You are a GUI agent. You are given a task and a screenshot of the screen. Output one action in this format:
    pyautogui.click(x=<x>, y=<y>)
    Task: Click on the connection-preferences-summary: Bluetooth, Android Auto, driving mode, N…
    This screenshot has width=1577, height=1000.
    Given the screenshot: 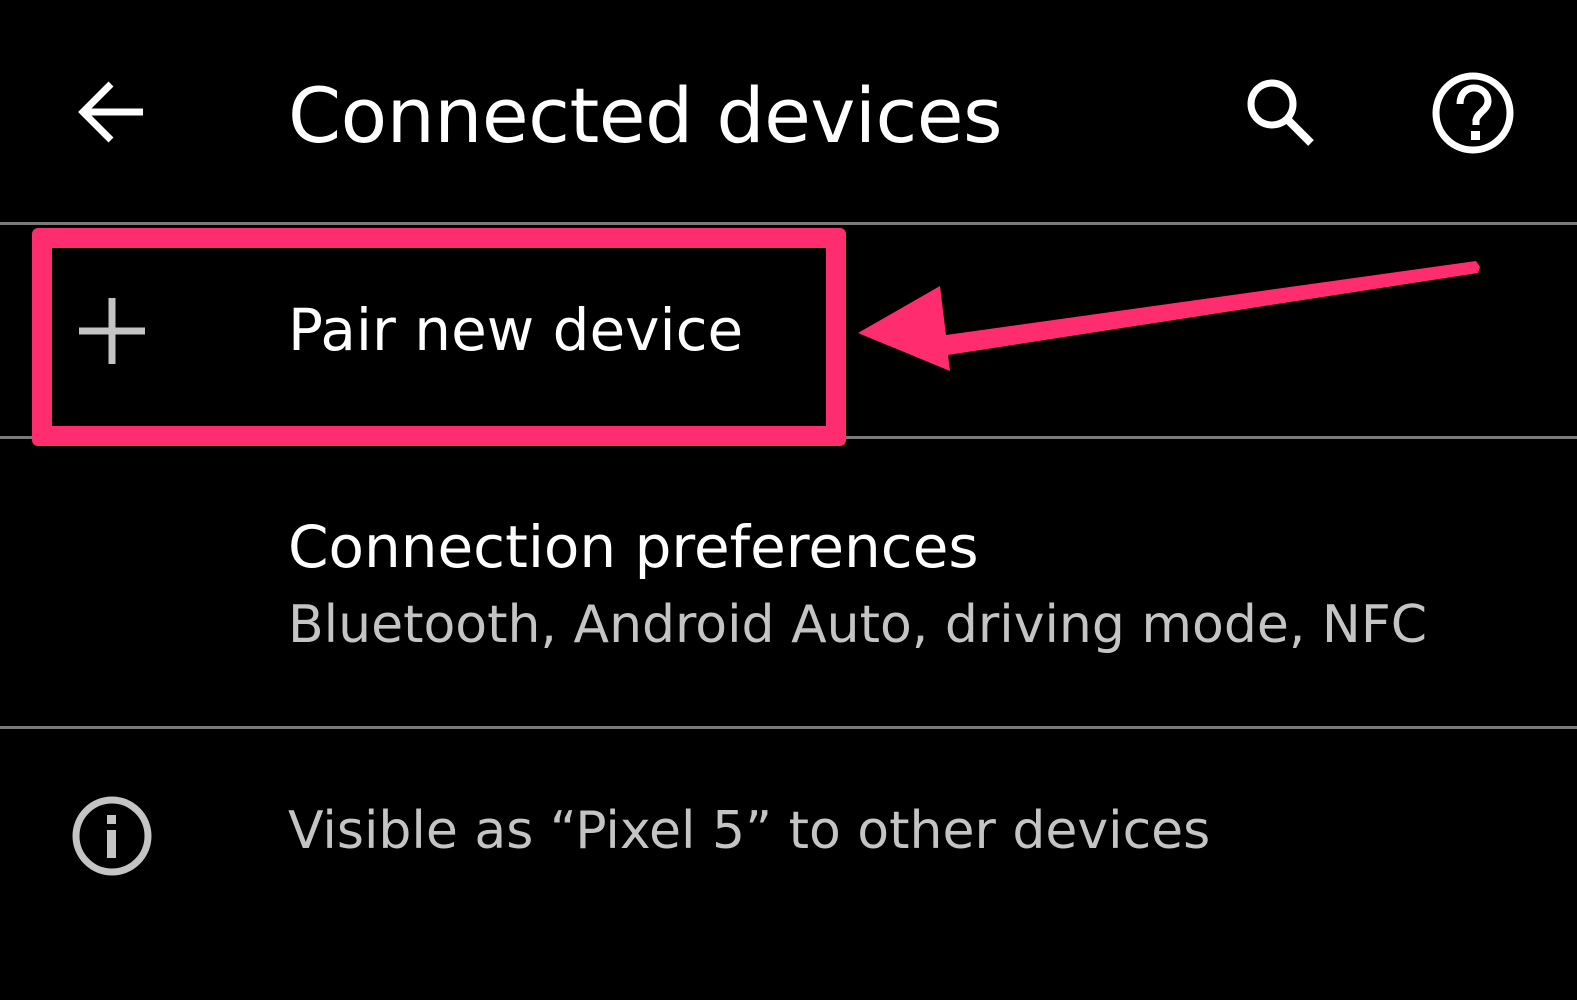 What is the action you would take?
    pyautogui.click(x=858, y=625)
    